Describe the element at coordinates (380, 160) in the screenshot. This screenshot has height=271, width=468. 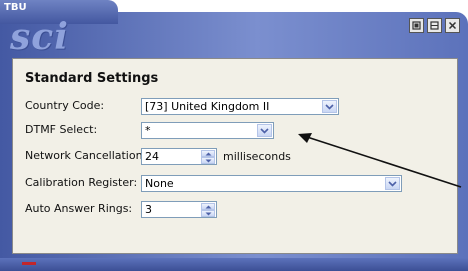
I see `annotation-arrow-icon` at that location.